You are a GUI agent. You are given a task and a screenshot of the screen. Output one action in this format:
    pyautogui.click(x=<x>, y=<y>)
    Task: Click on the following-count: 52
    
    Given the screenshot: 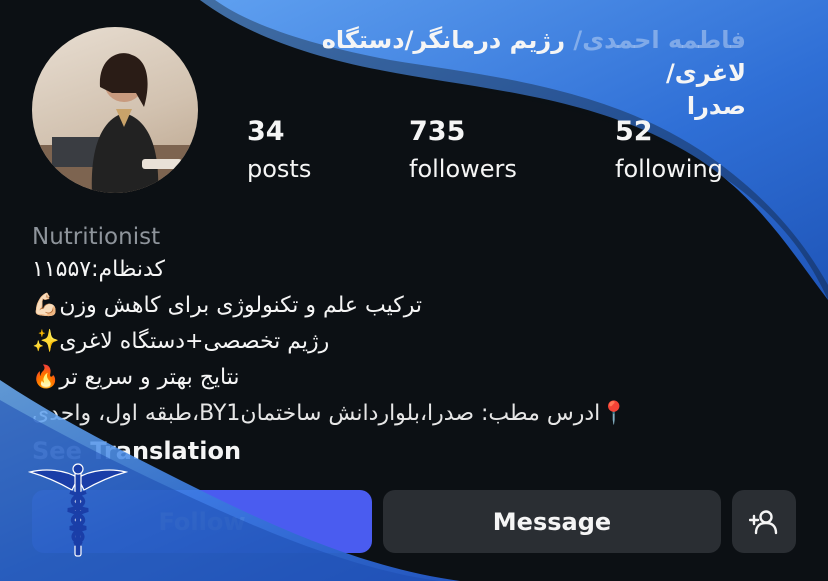 What is the action you would take?
    pyautogui.click(x=634, y=131)
    